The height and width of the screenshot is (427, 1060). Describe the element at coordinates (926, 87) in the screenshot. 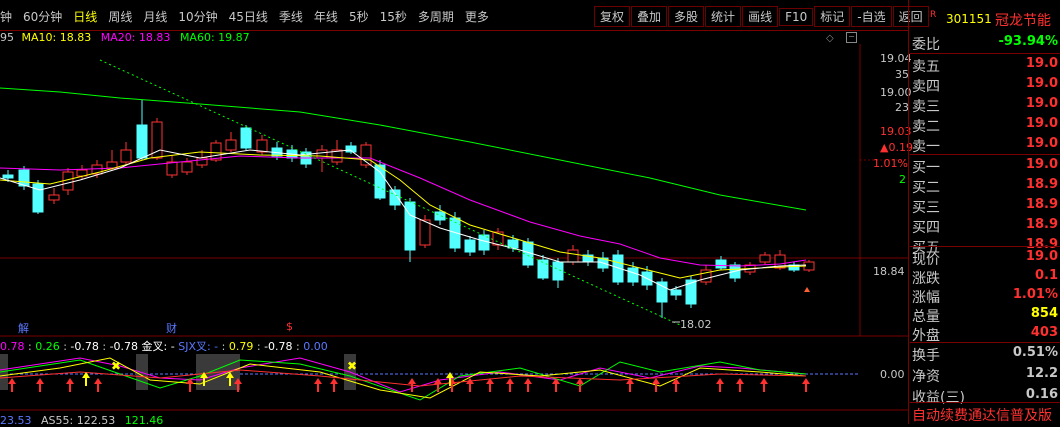

I see `row-label: 卖四` at that location.